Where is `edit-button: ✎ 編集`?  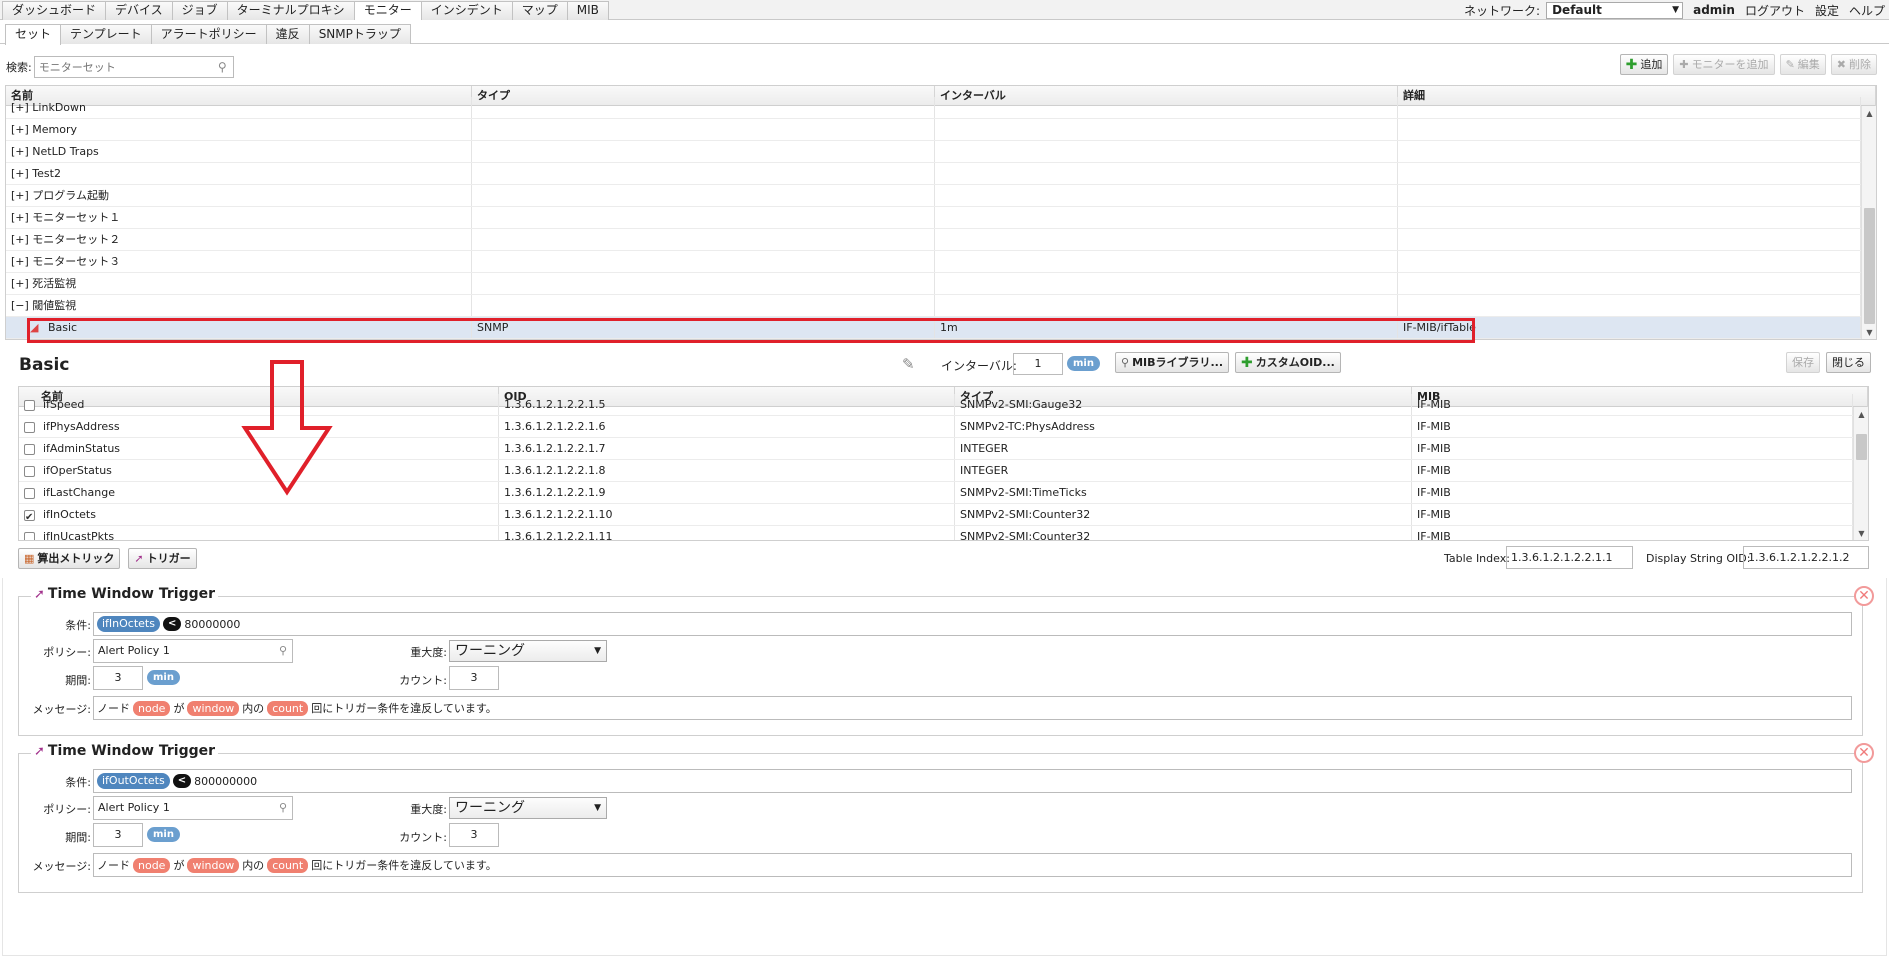
edit-button: ✎ 編集 is located at coordinates (1802, 64).